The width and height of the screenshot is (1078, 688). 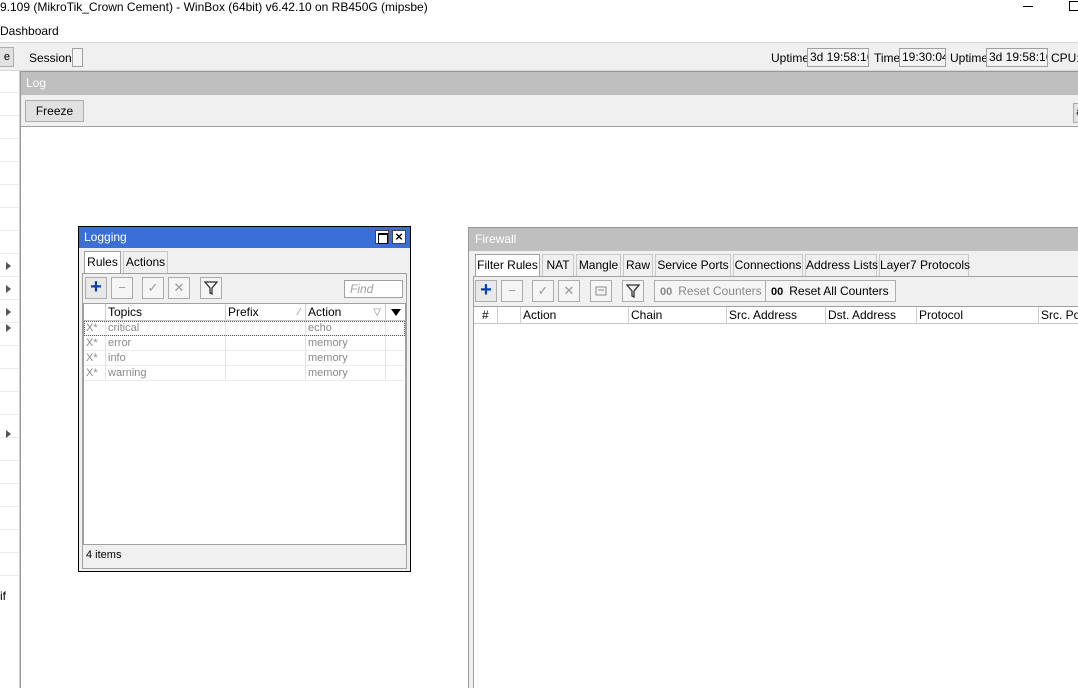 What do you see at coordinates (978, 315) in the screenshot?
I see `header-protocol: Protocol` at bounding box center [978, 315].